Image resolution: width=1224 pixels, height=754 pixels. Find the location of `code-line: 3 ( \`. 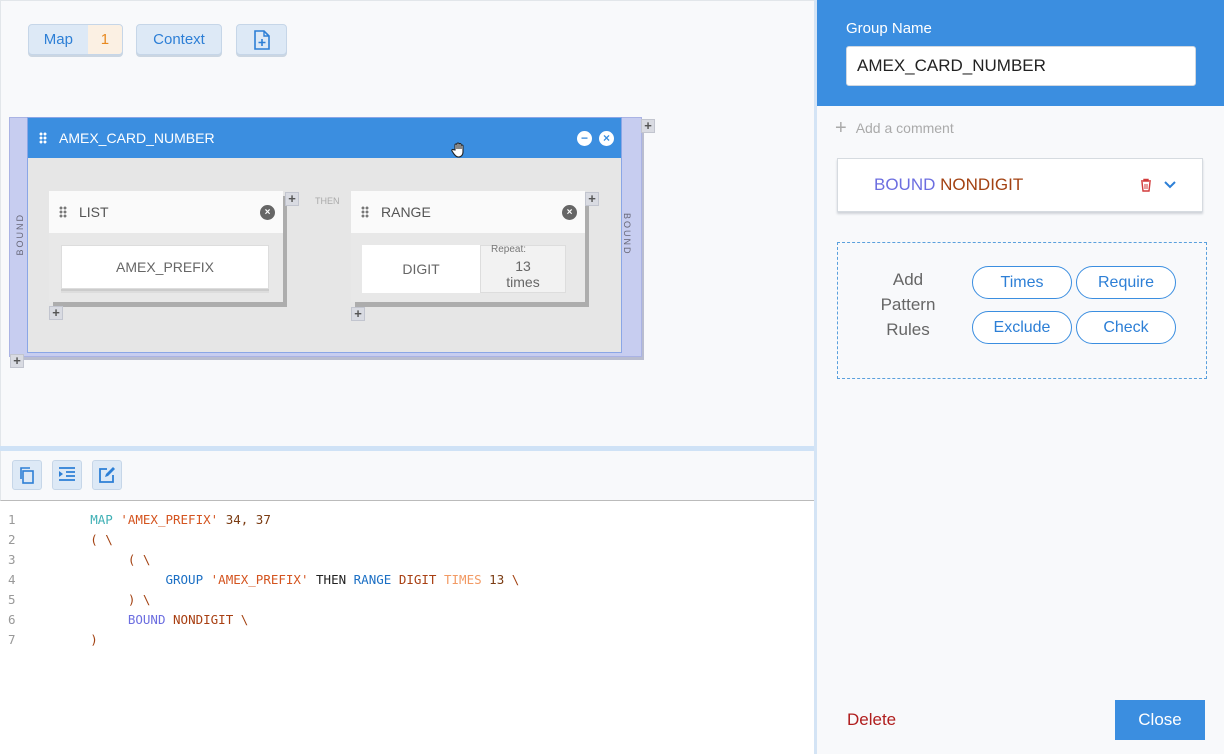

code-line: 3 ( \ is located at coordinates (75, 562).